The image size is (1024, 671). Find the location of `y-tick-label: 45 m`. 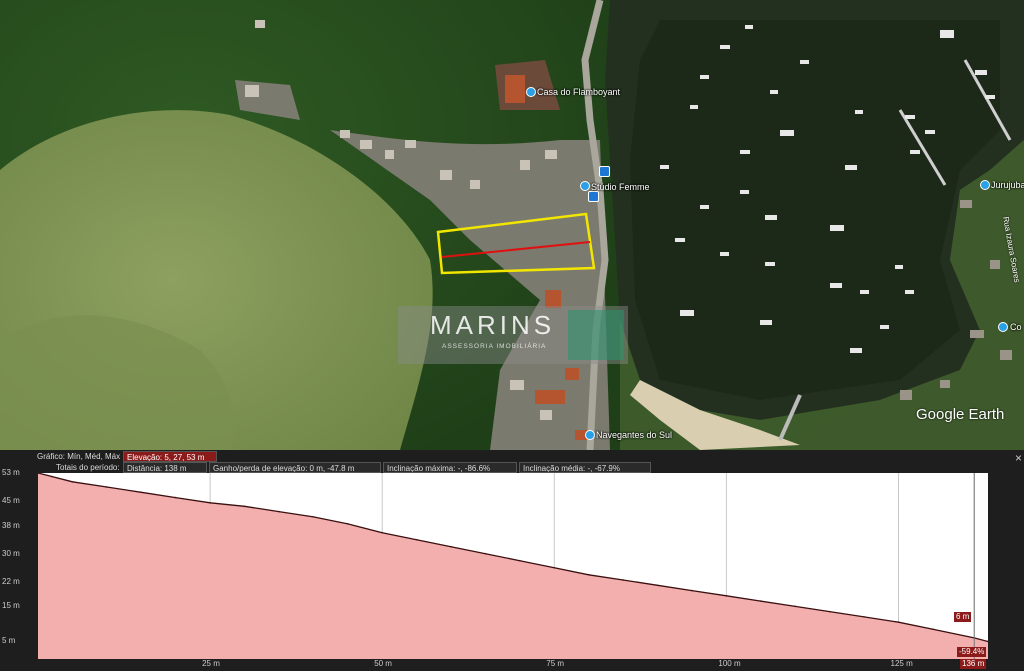

y-tick-label: 45 m is located at coordinates (11, 501).